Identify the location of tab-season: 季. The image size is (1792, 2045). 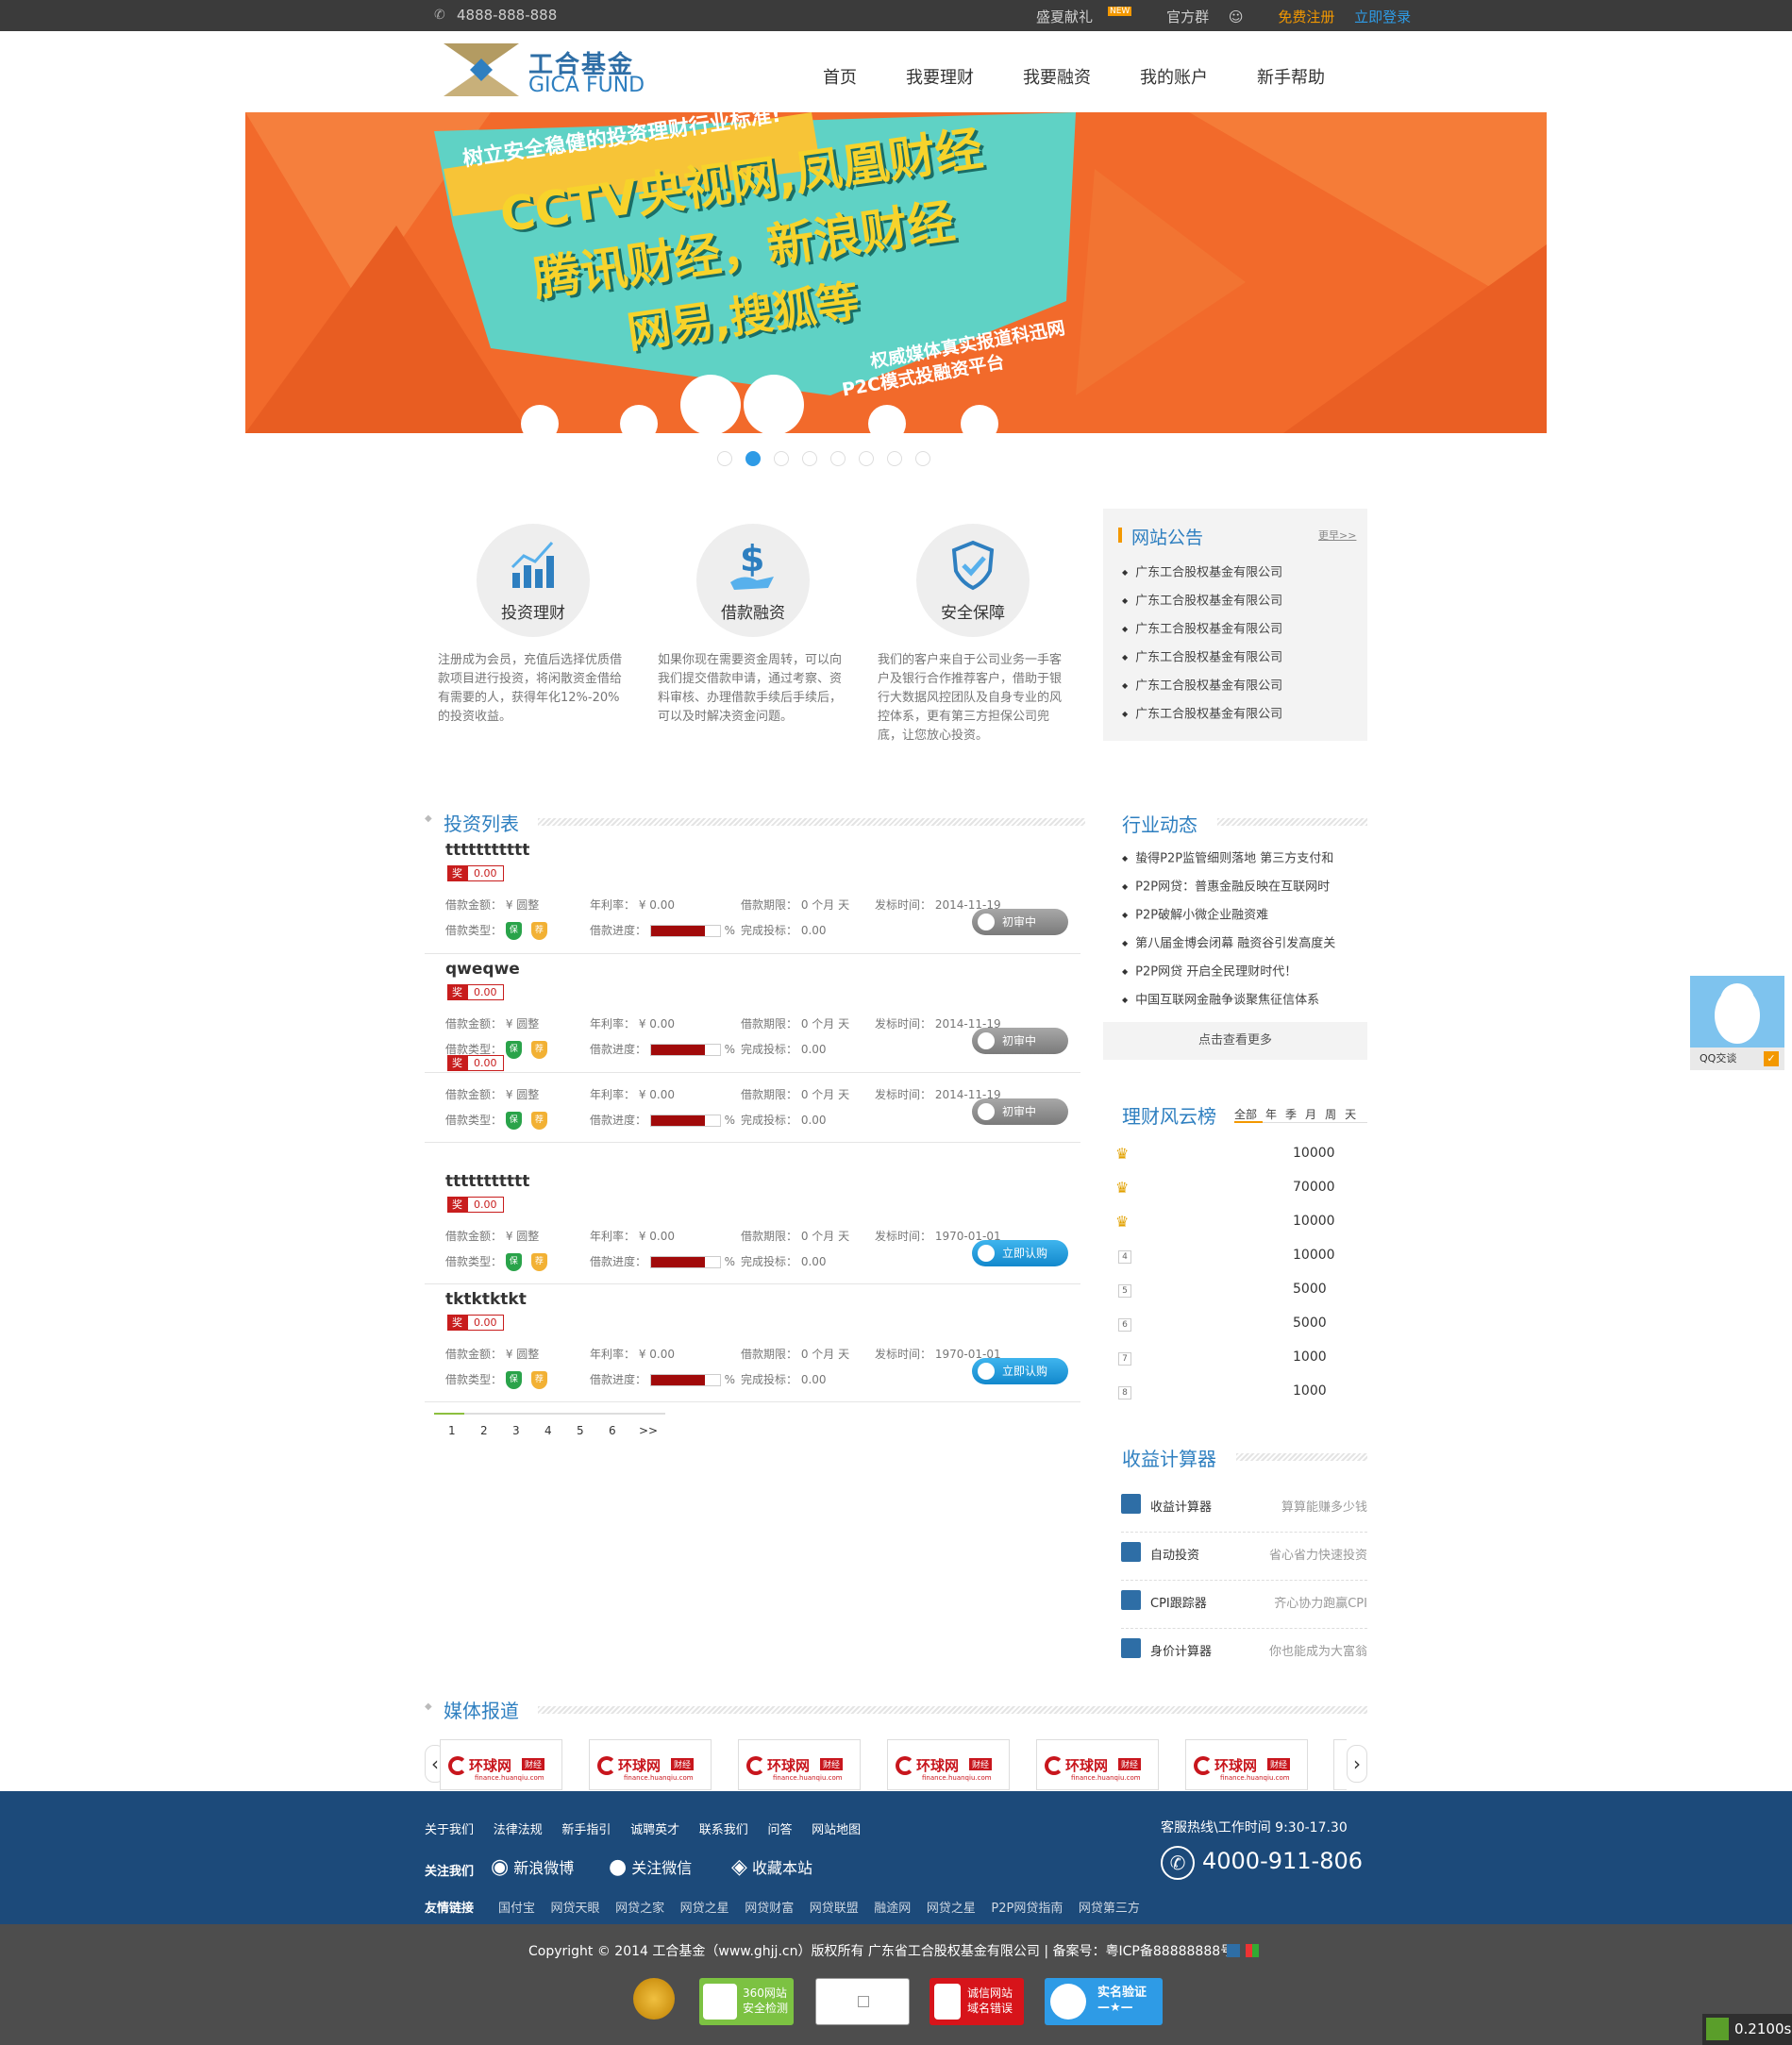
(1291, 1114).